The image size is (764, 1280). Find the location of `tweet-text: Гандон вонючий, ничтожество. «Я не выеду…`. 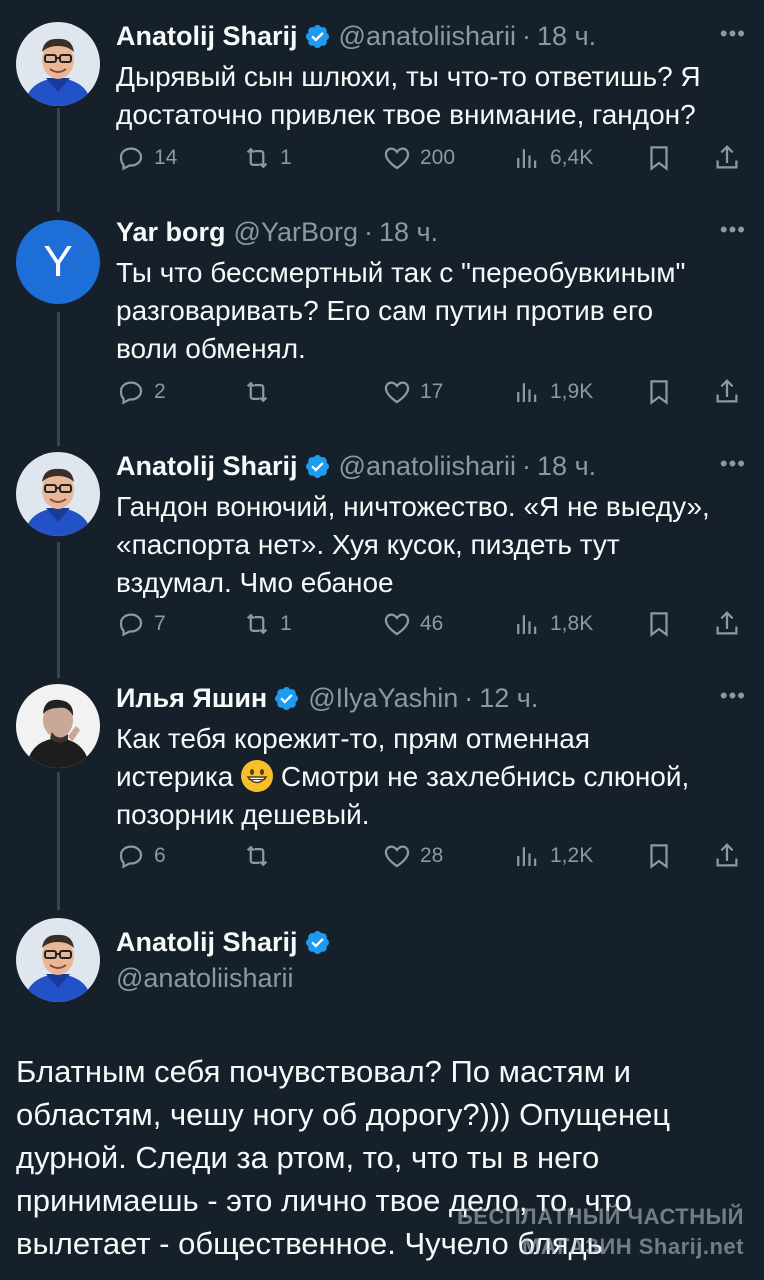

tweet-text: Гандон вонючий, ничтожество. «Я не выеду… is located at coordinates (413, 544).